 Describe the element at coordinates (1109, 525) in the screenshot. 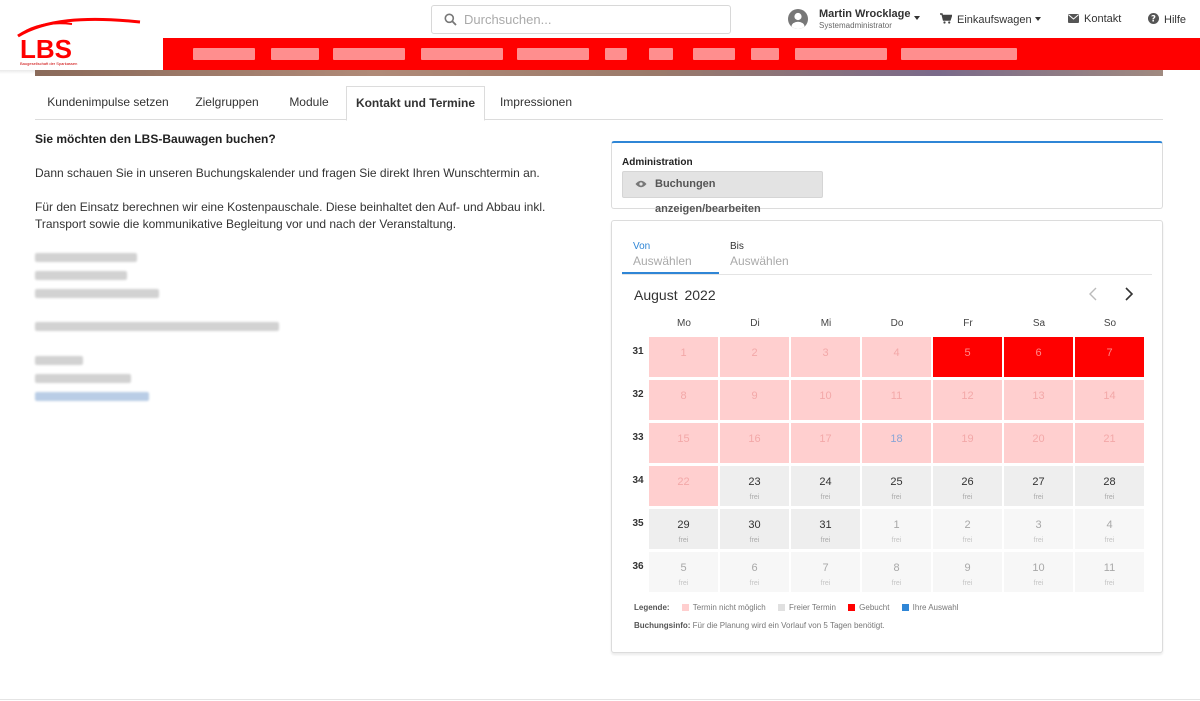

I see `day-number: 4` at that location.